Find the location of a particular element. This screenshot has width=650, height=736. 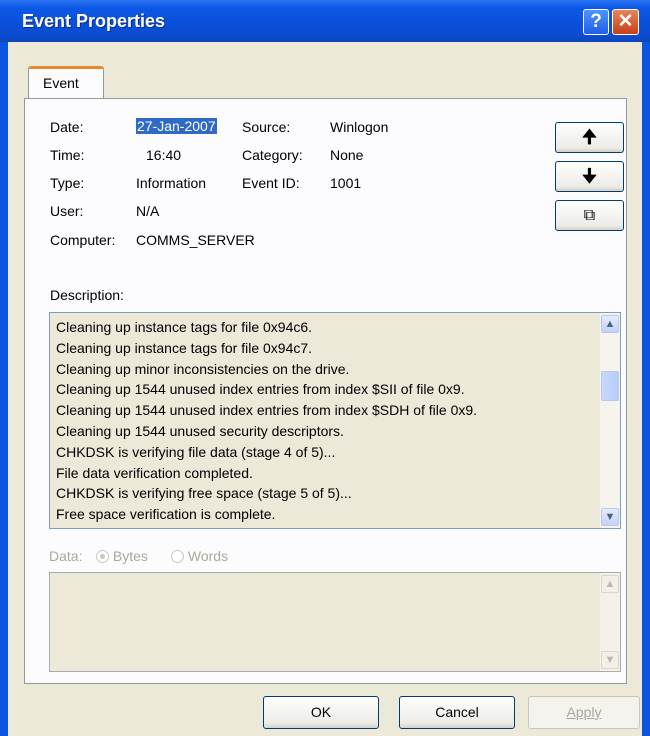

category-value: None is located at coordinates (347, 155).